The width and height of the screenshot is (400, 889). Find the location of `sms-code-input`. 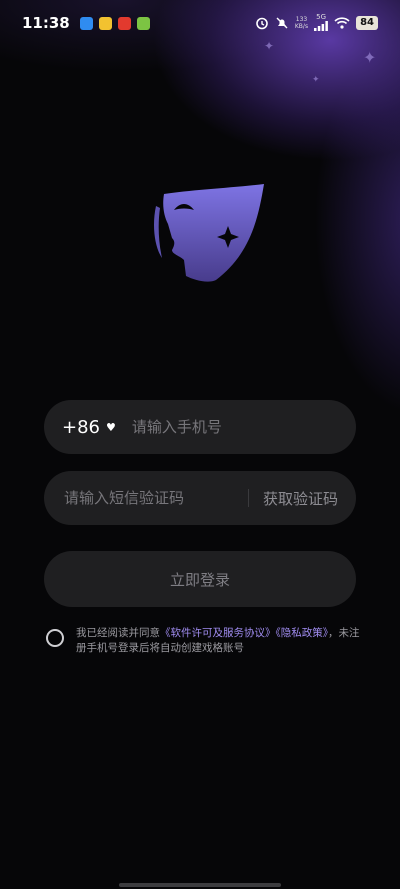

sms-code-input is located at coordinates (149, 498).